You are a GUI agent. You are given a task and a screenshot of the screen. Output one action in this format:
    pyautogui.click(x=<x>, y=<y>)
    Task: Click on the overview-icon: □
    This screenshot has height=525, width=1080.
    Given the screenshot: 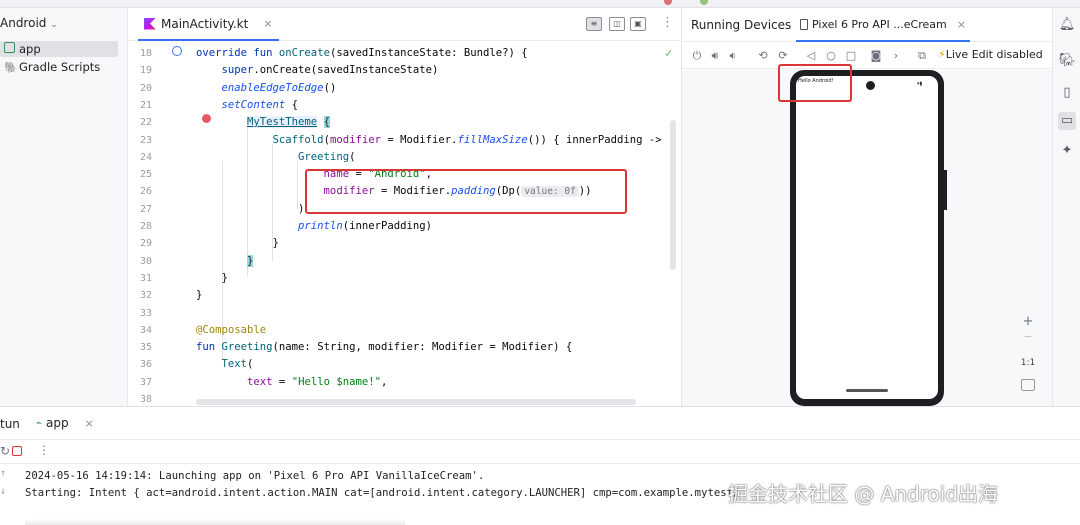 What is the action you would take?
    pyautogui.click(x=851, y=56)
    